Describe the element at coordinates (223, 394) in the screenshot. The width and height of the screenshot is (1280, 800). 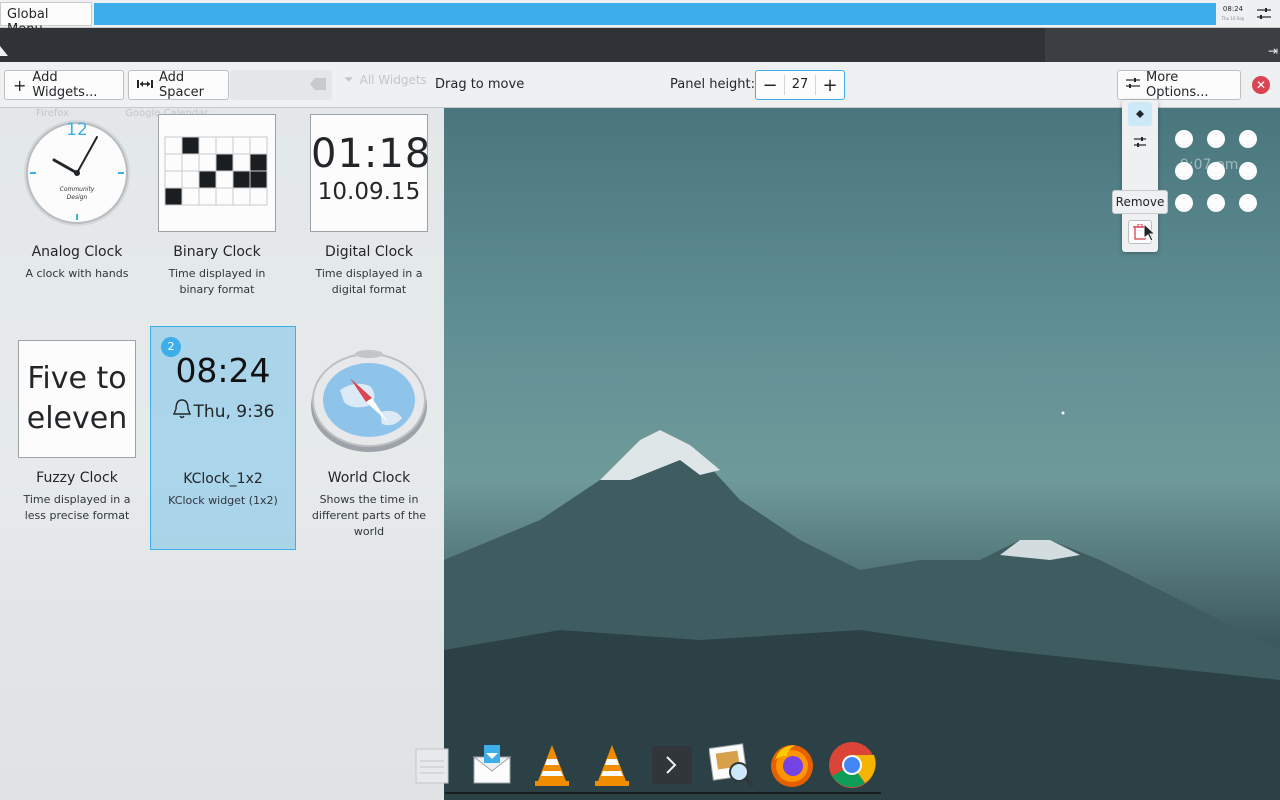
I see `kclock-icon: 08:24 Thu, 9:36` at that location.